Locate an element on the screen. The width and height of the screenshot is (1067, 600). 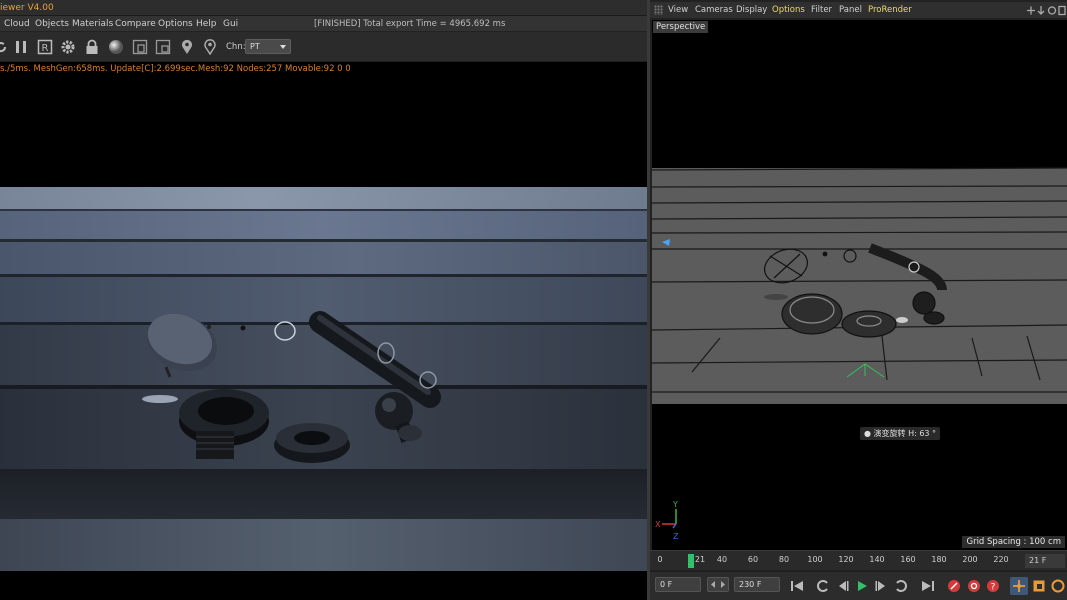
grid-spacing-label: Grid Spacing : 100 cm is located at coordinates (1013, 542).